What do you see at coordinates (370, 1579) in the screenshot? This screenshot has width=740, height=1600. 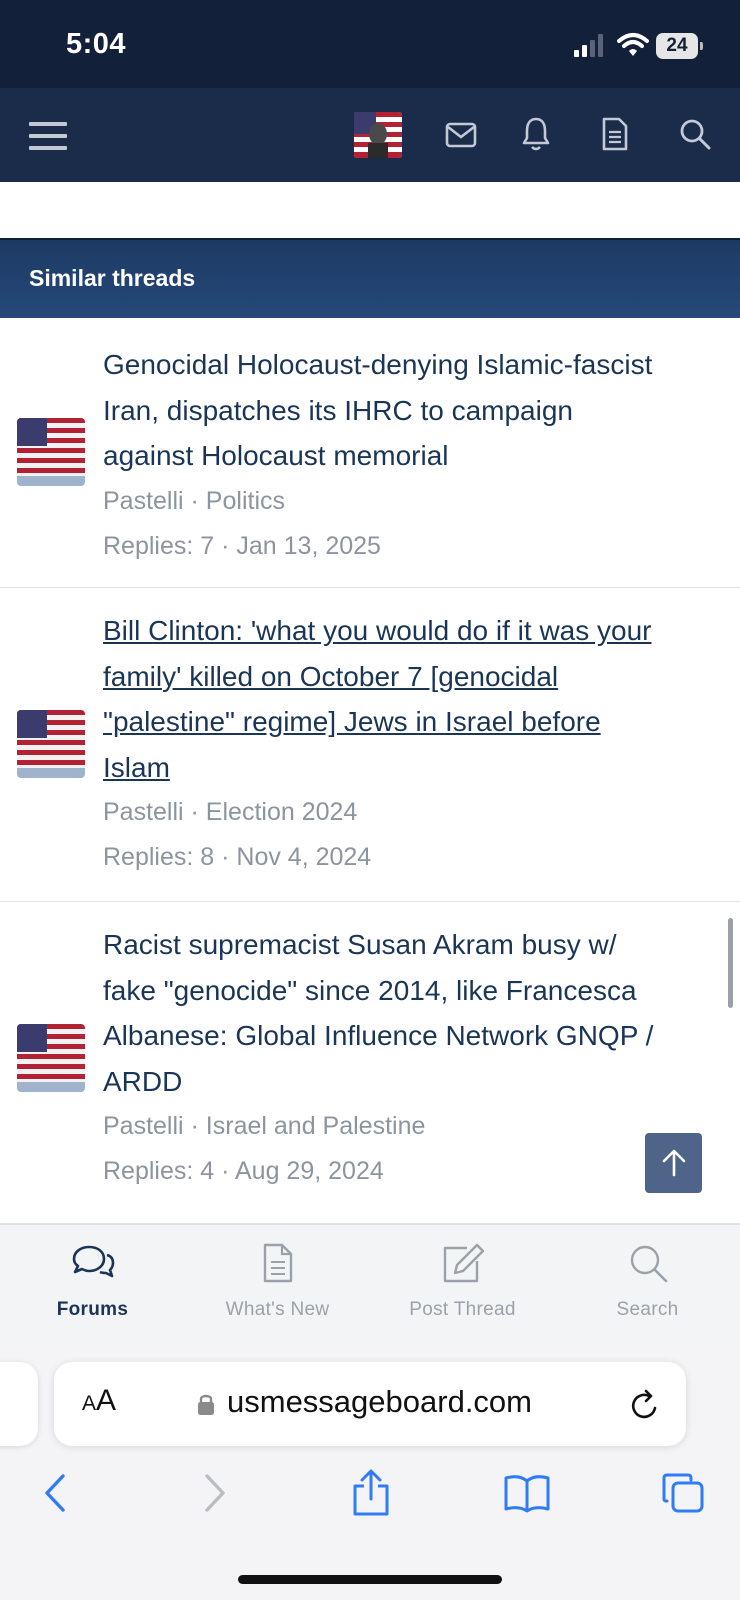 I see `home-indicator` at bounding box center [370, 1579].